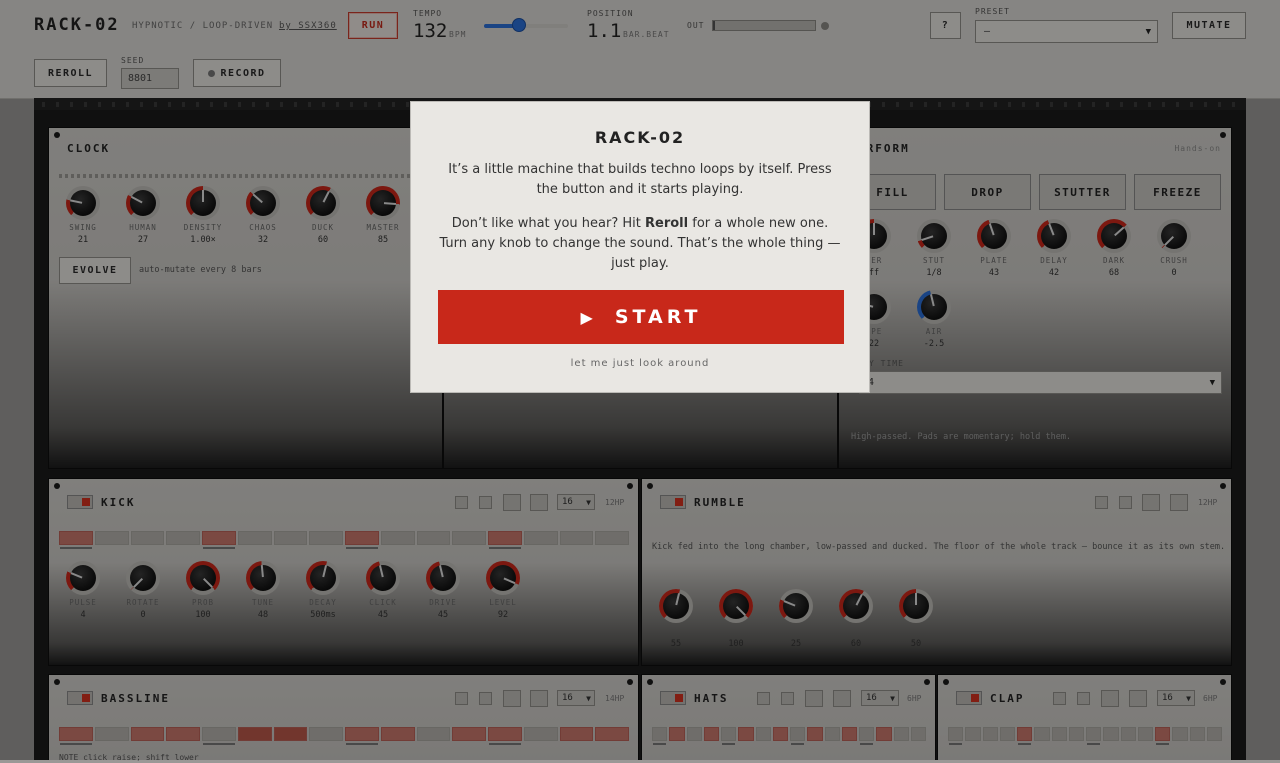  What do you see at coordinates (640, 137) in the screenshot?
I see `dialog-title: RACK-02` at bounding box center [640, 137].